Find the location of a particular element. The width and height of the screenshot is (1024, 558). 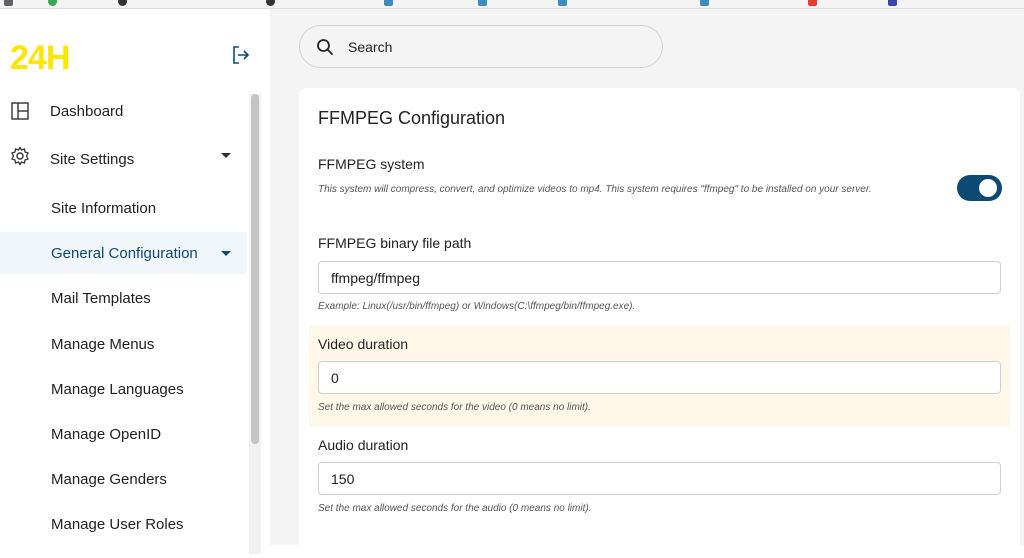

sidebar-item-manage-menus: Manage Menus is located at coordinates (123, 344).